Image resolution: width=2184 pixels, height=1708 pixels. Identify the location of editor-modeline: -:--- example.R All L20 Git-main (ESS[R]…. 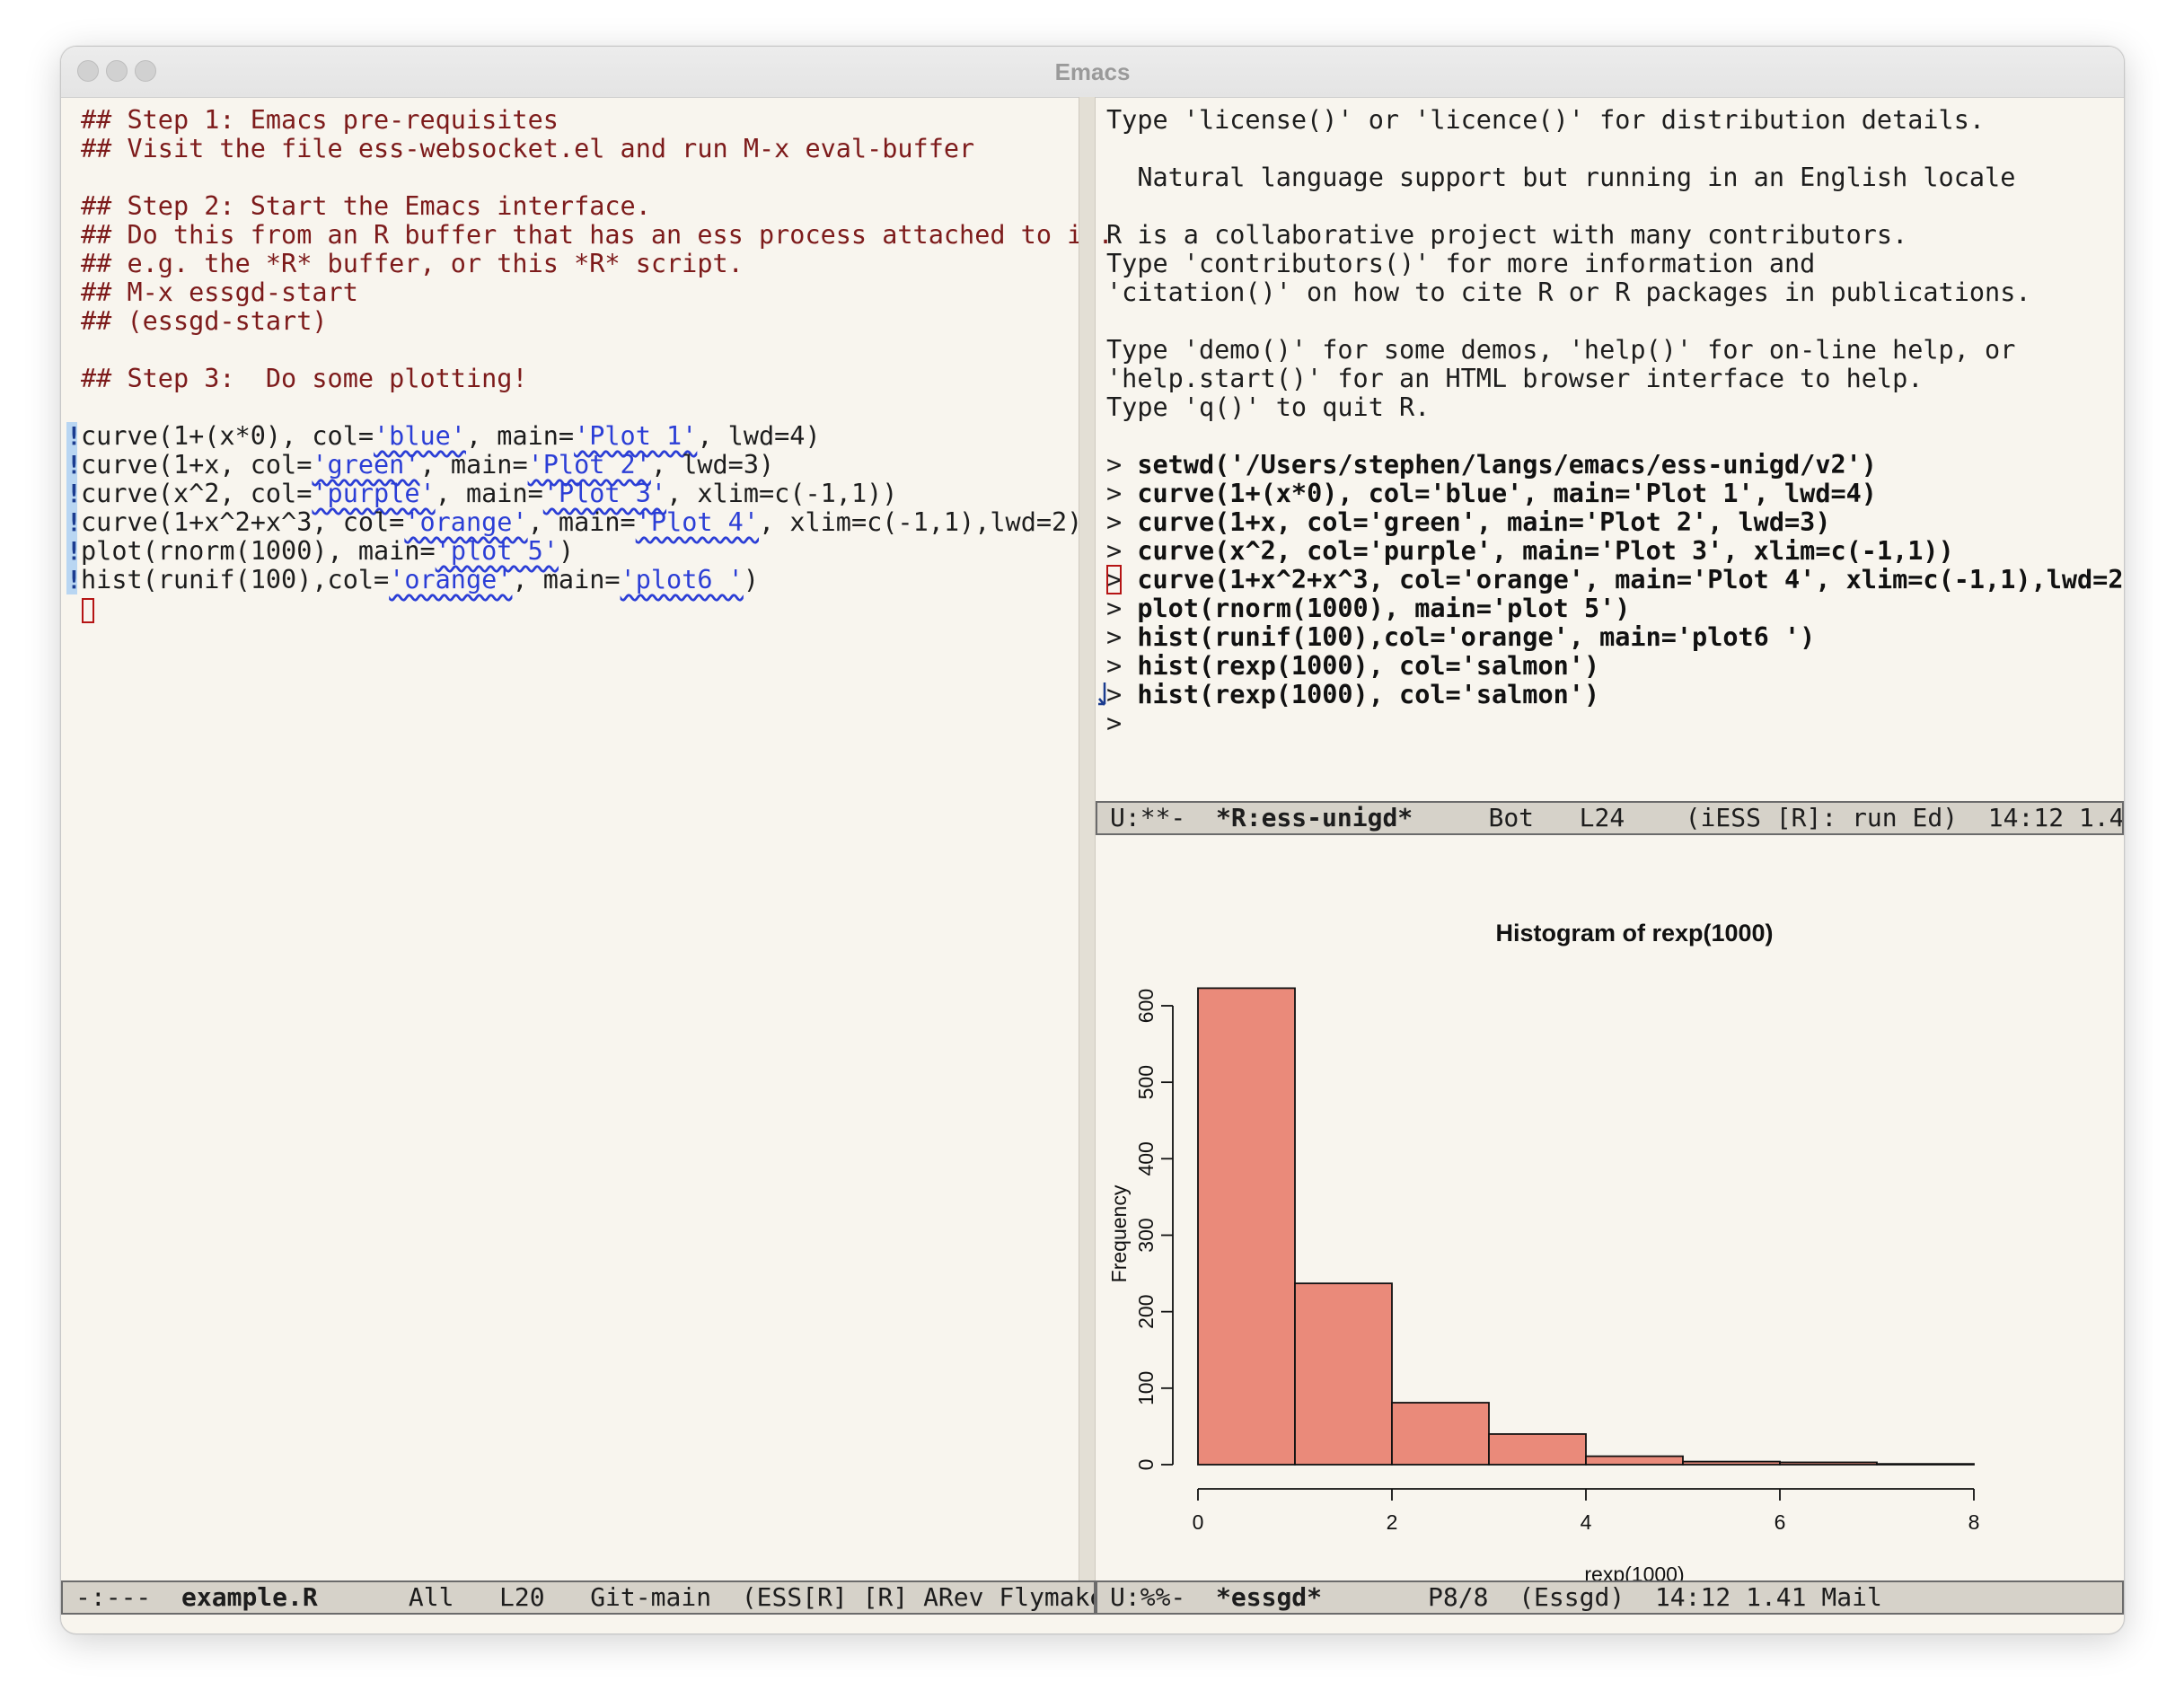
(578, 1597).